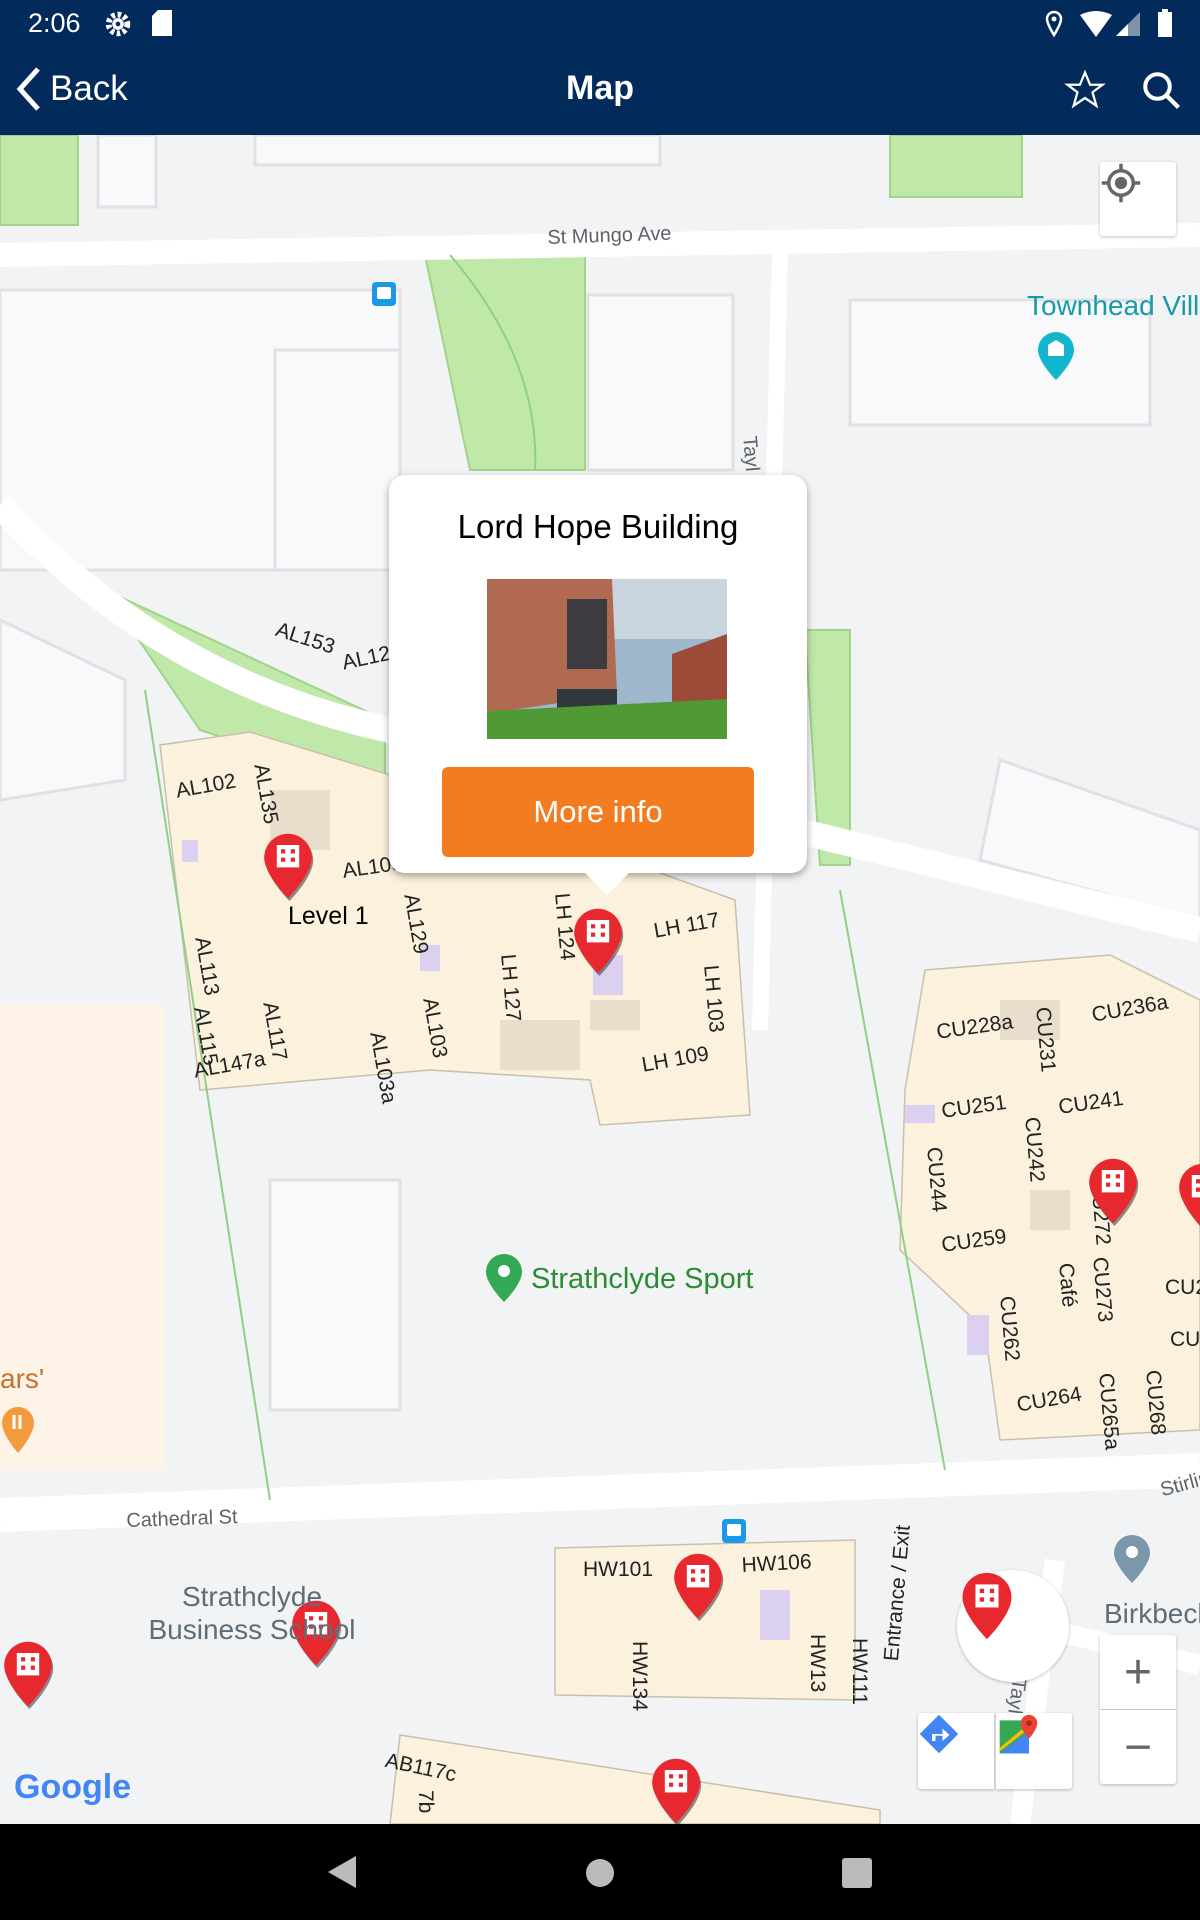 This screenshot has width=1200, height=1920. I want to click on room-label: CU2, so click(1182, 1287).